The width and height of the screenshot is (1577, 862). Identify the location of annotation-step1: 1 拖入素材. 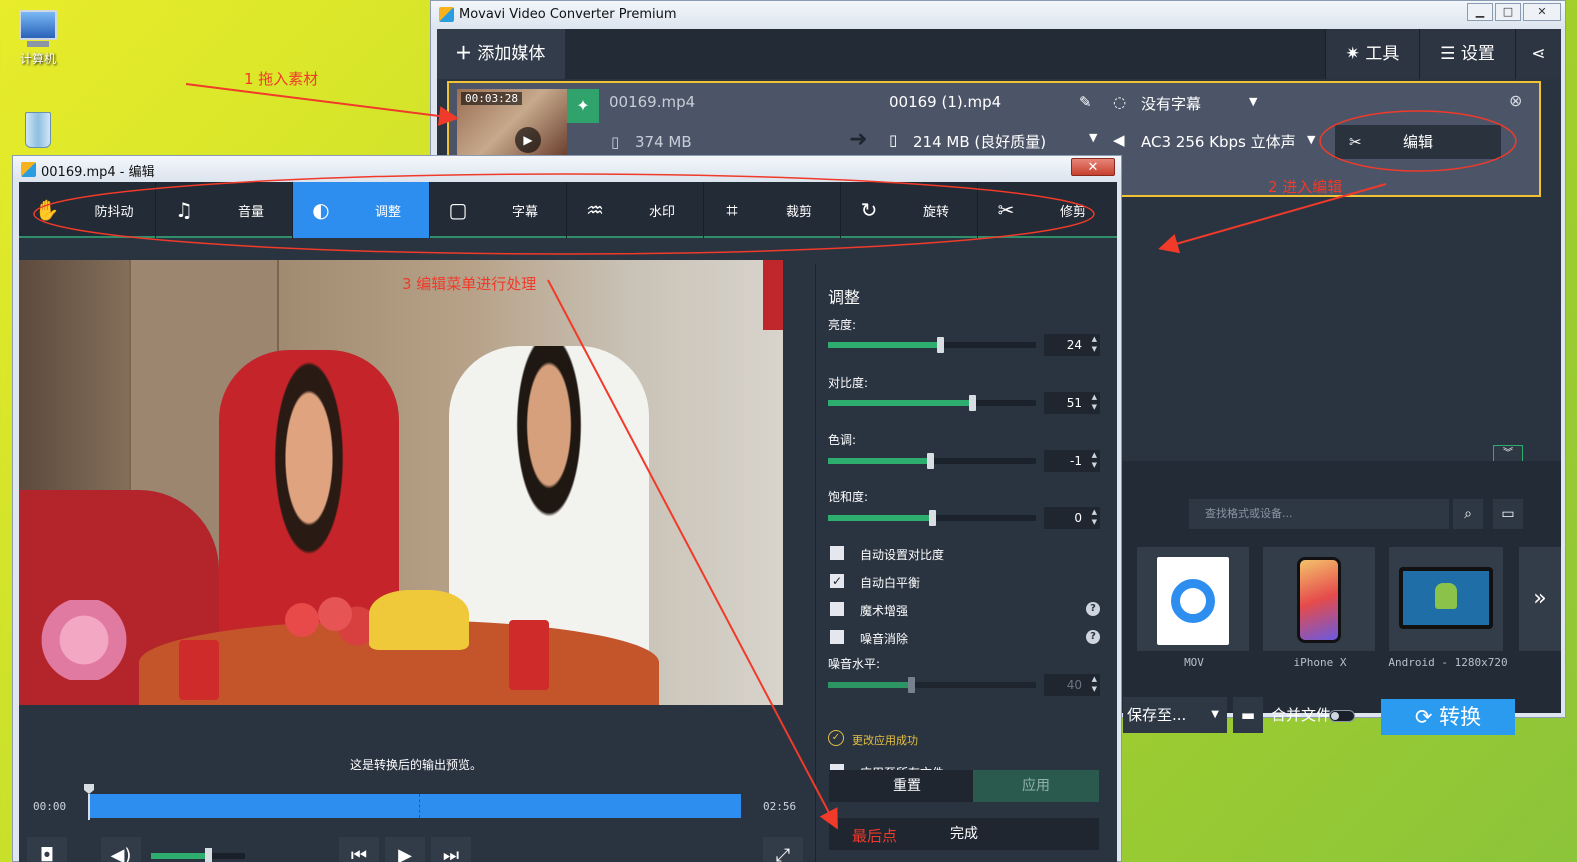
(281, 79).